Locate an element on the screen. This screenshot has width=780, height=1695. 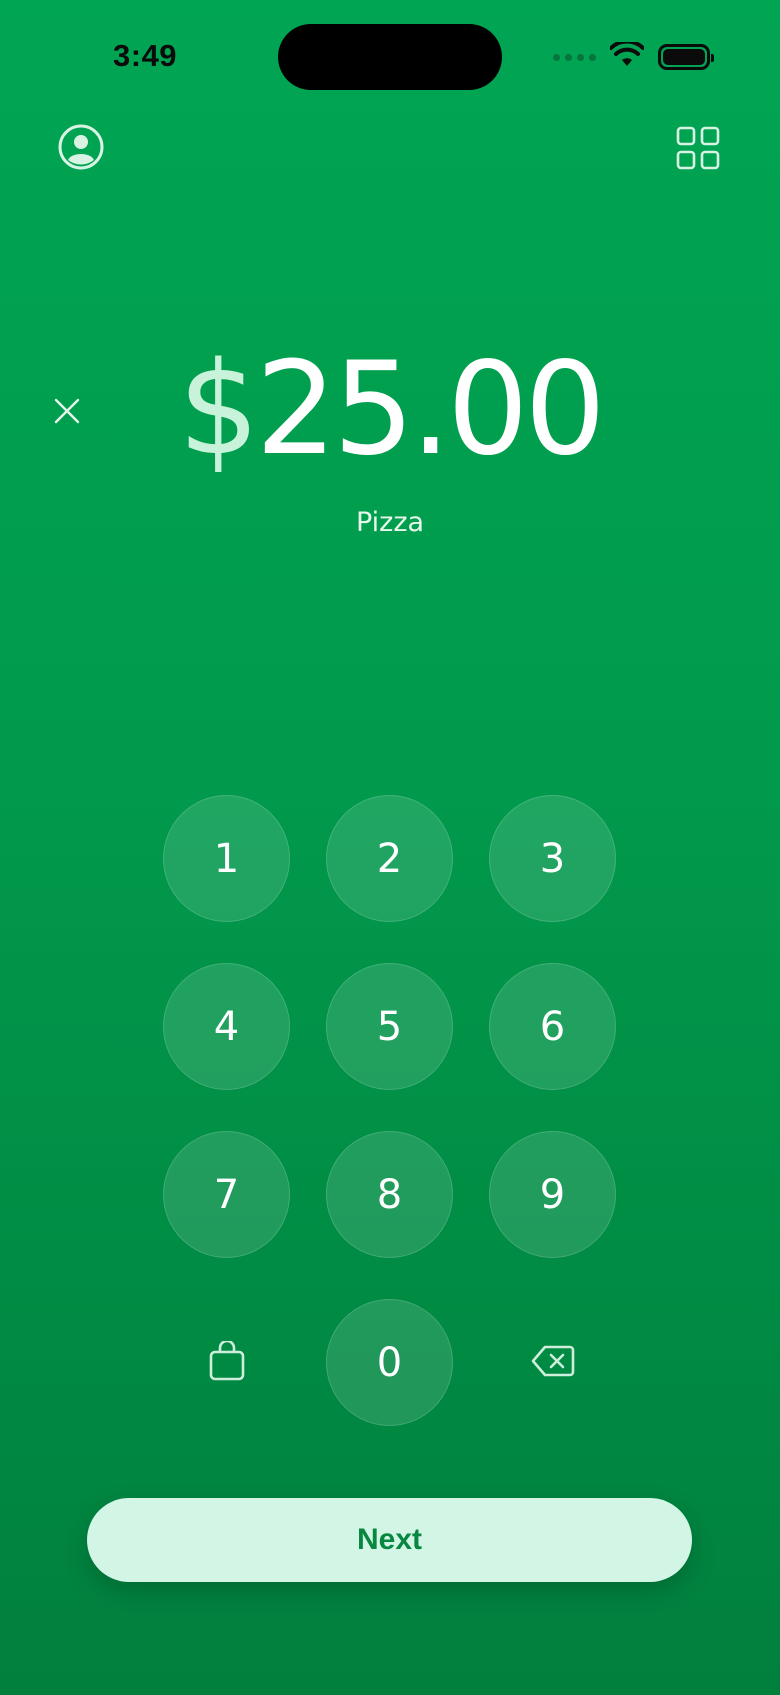
shopping-bag-button is located at coordinates (226, 1362).